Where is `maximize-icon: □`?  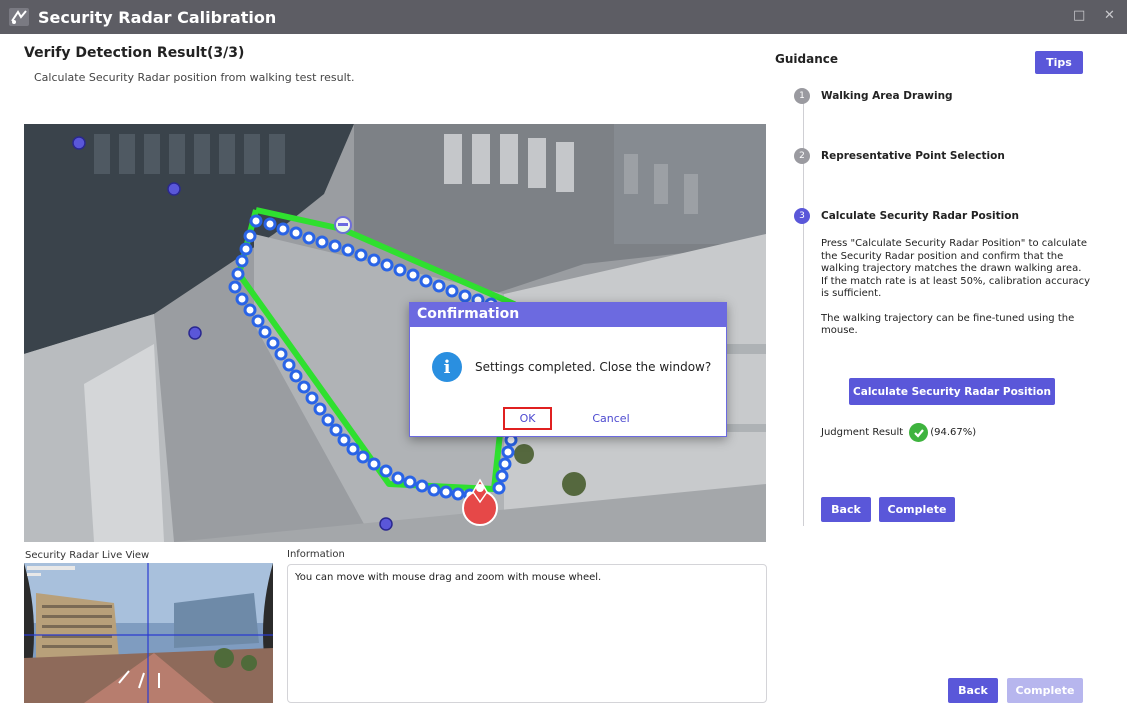 maximize-icon: □ is located at coordinates (1079, 15).